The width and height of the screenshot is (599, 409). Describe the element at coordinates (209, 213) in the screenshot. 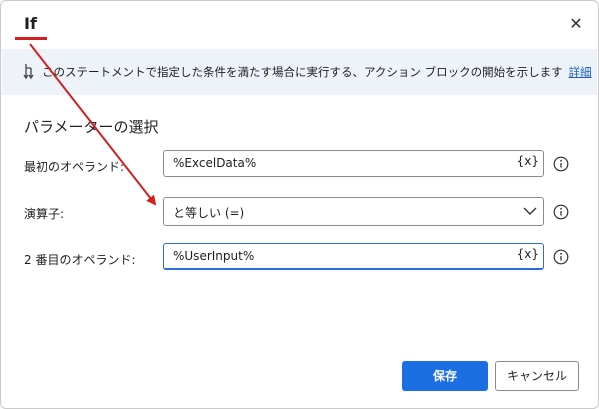

I see `operator-value: と等しい (=)` at that location.